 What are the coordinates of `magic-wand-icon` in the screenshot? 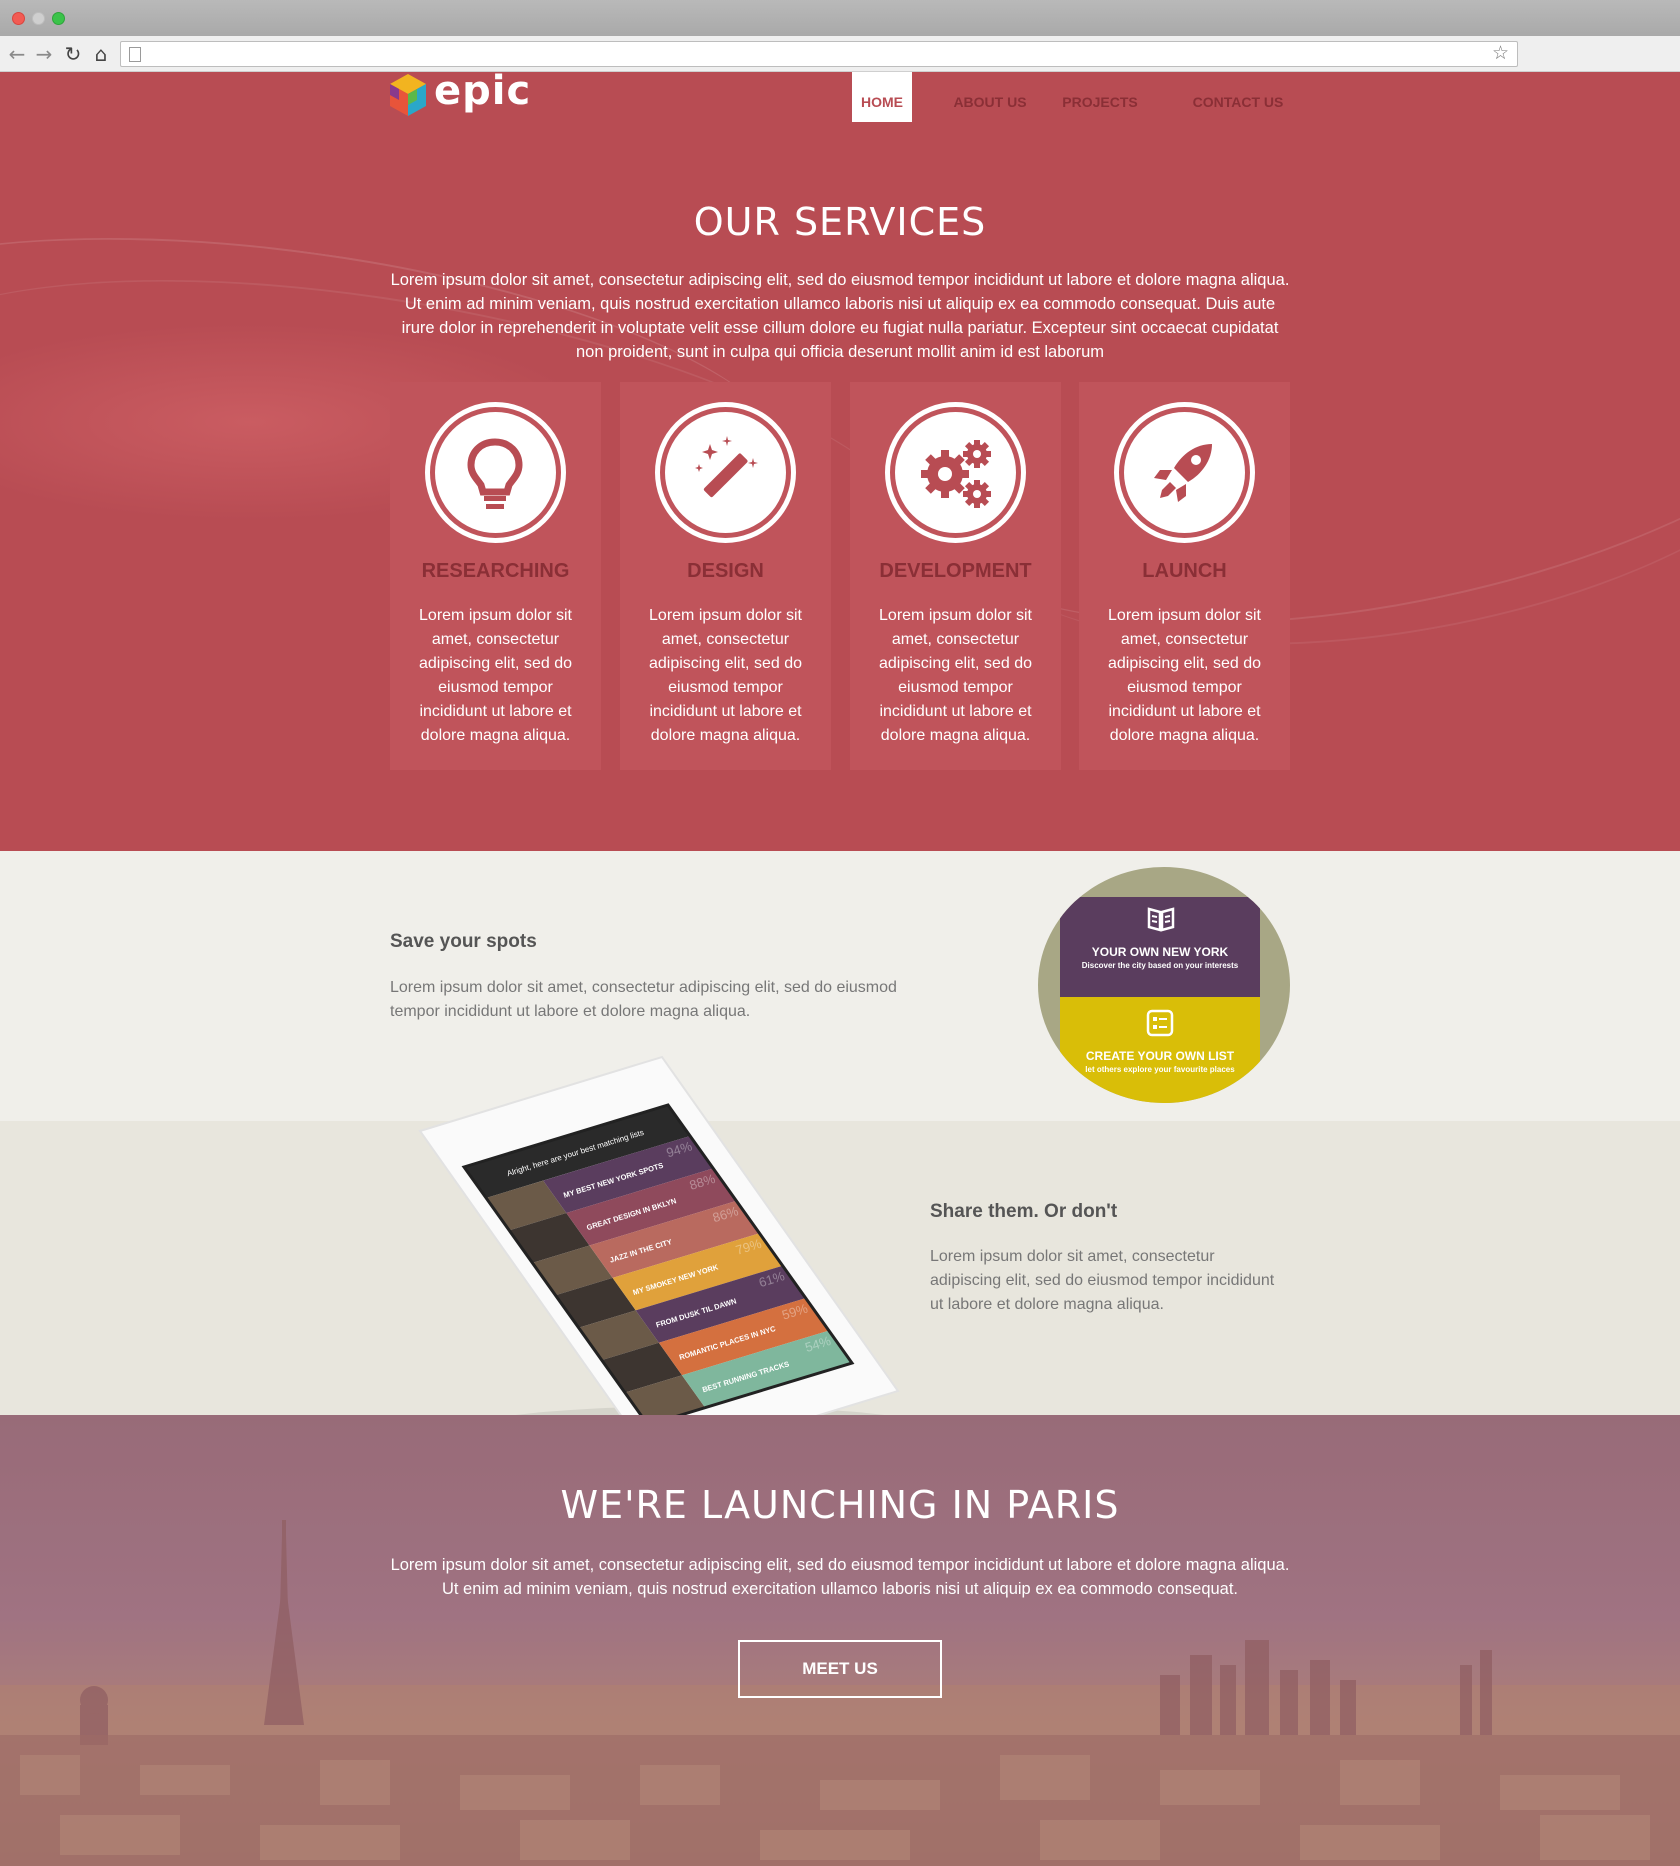 It's located at (726, 467).